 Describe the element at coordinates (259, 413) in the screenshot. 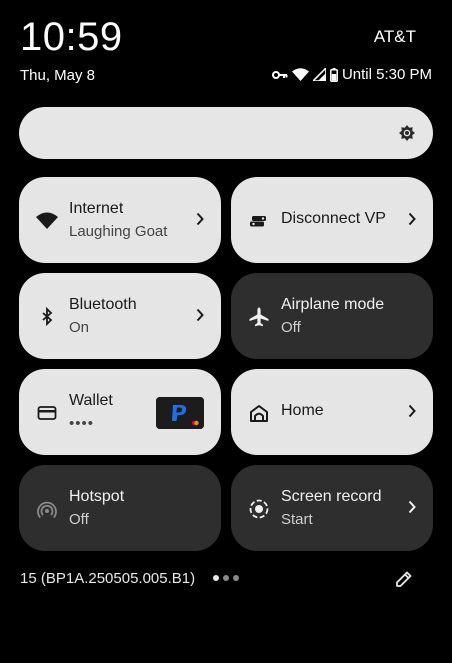

I see `home-icon` at that location.